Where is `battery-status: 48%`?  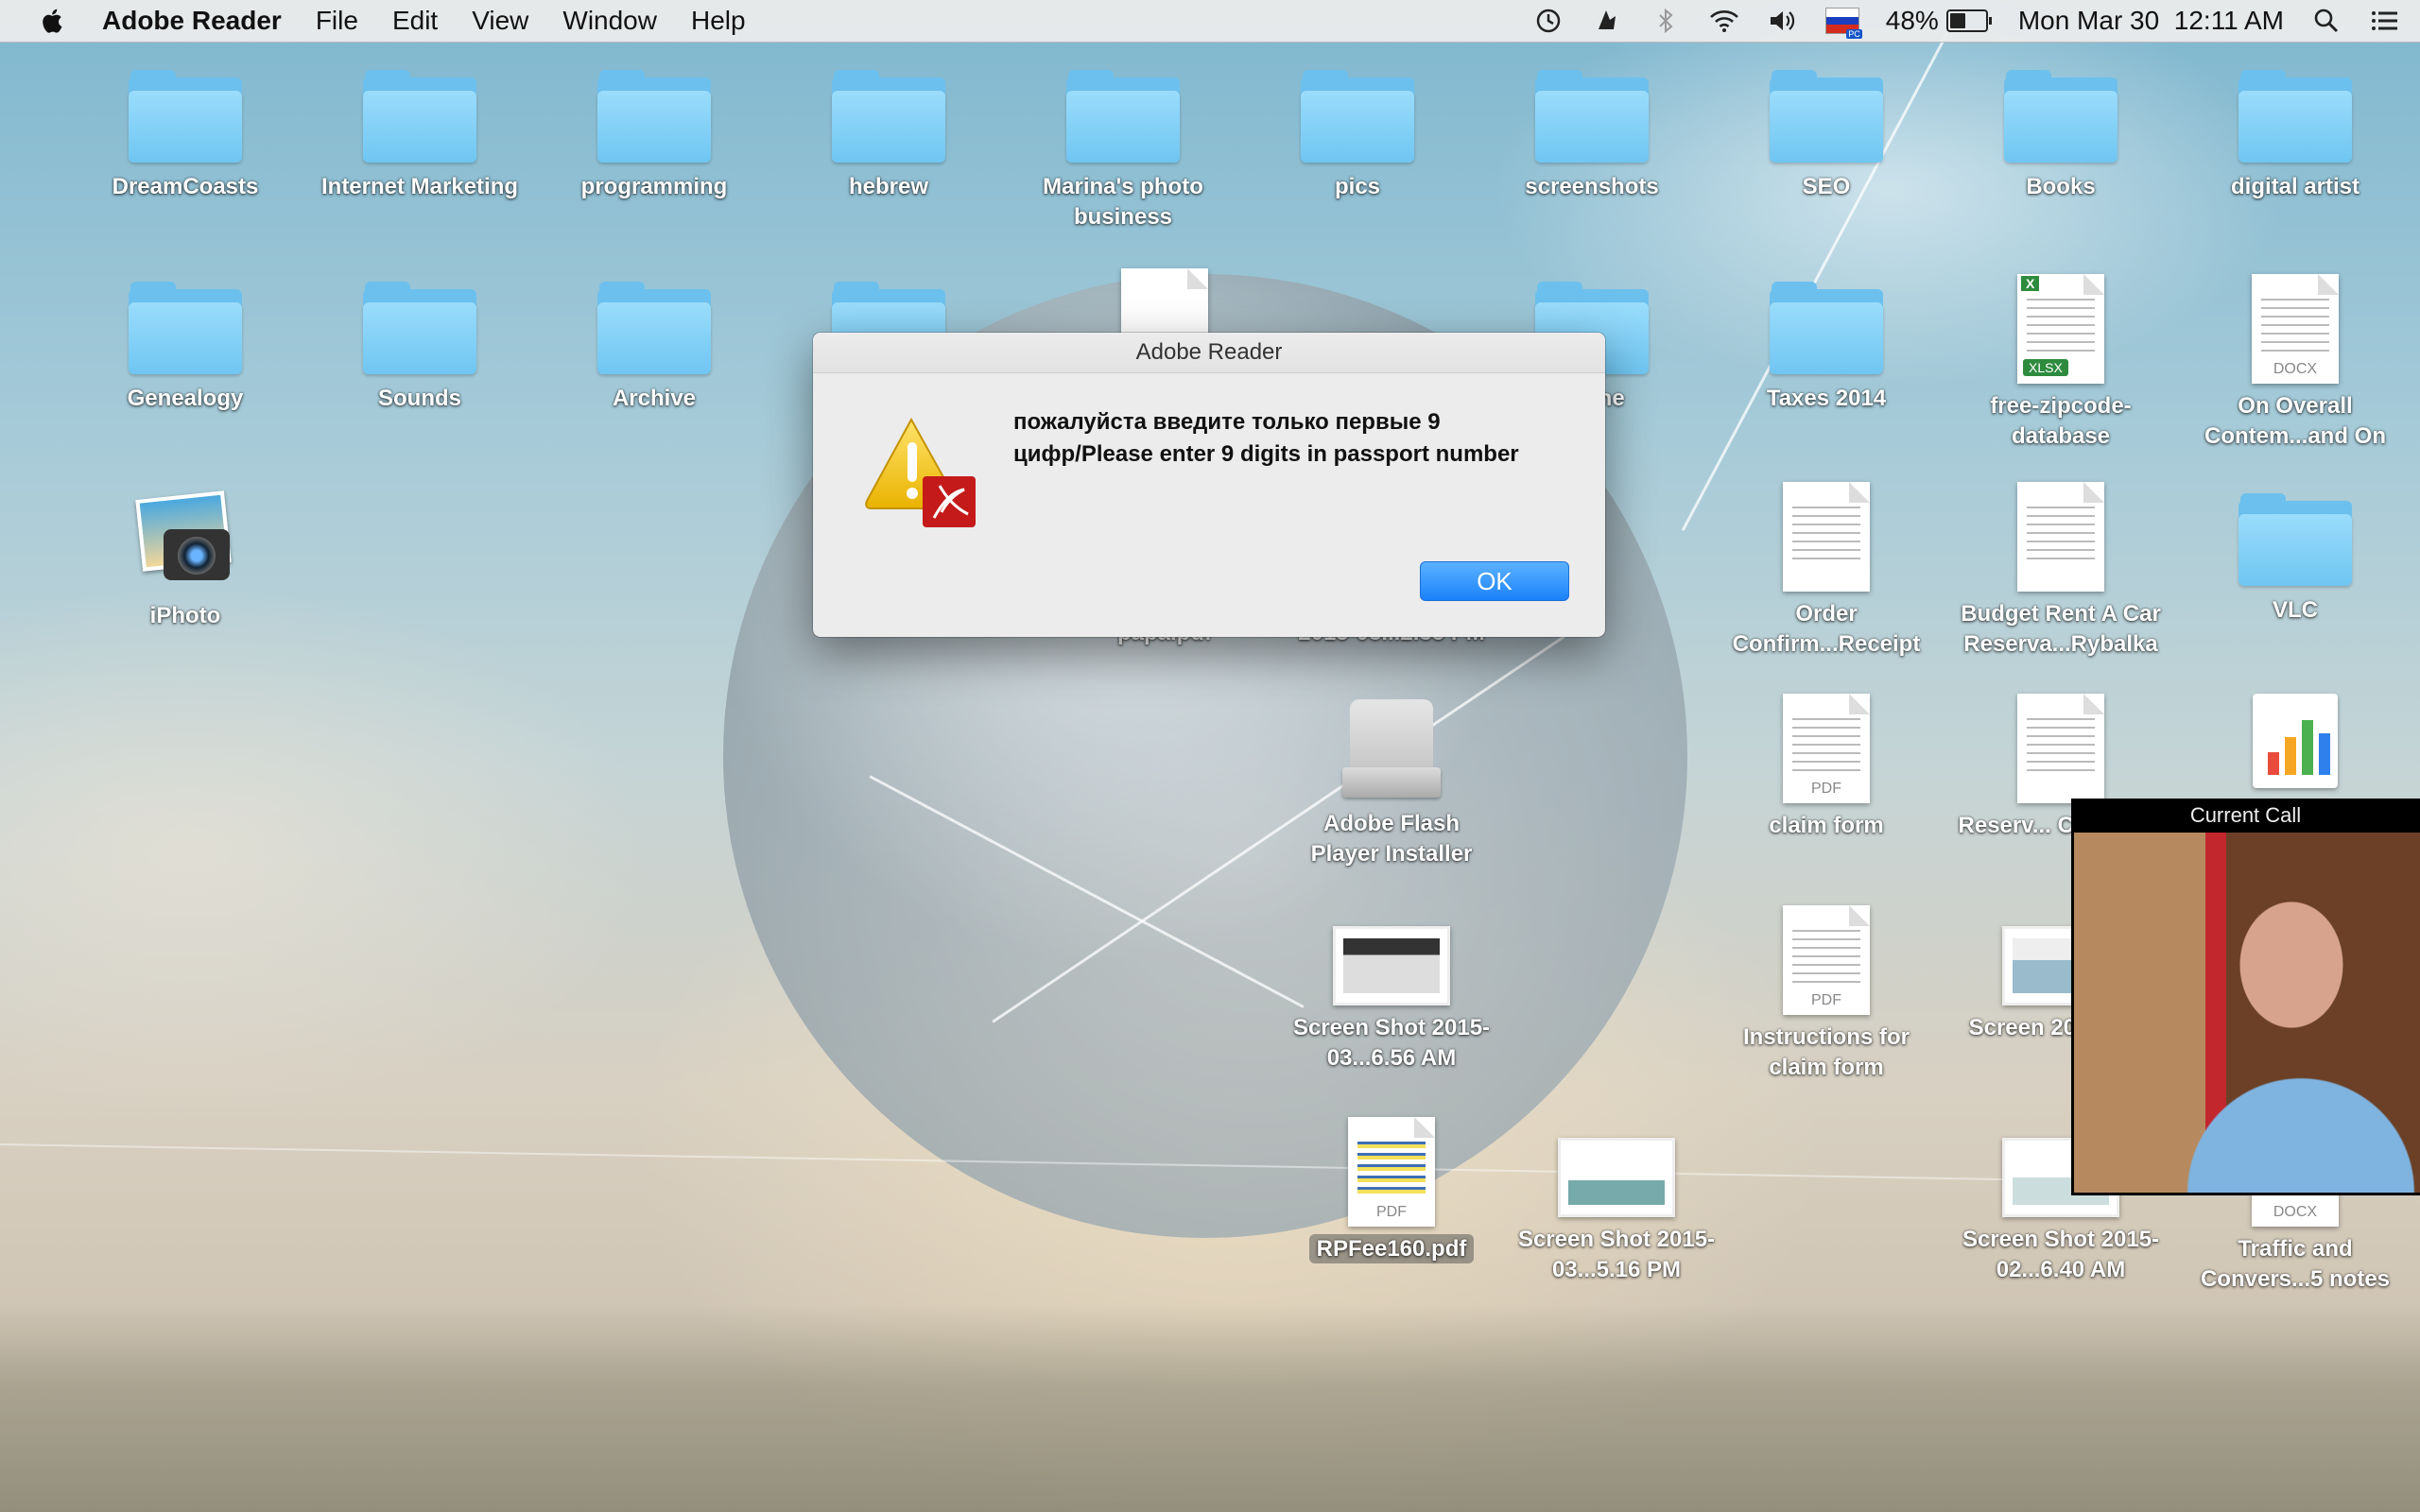 battery-status: 48% is located at coordinates (1939, 21).